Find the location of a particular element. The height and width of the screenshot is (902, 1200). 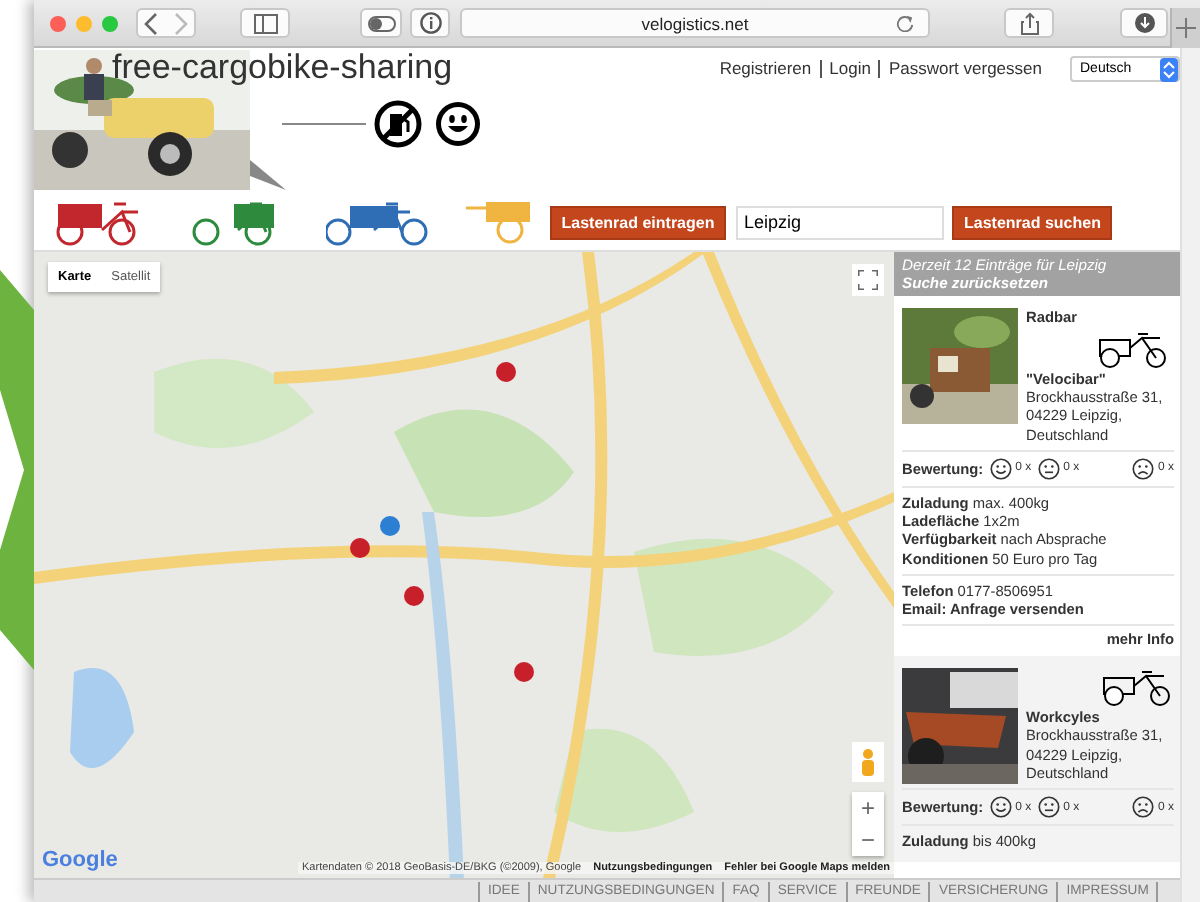

header-link: Login is located at coordinates (850, 68).